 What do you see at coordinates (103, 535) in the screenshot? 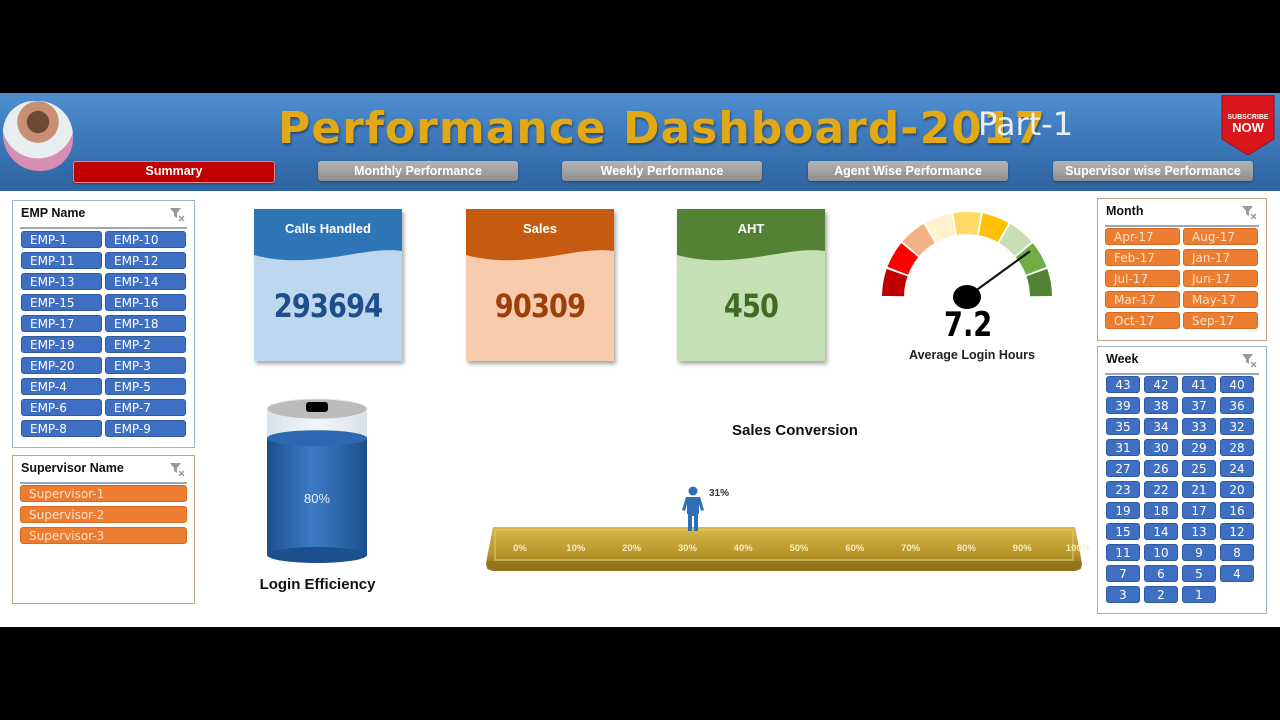
I see `supervisor-item: Supervisor-3` at bounding box center [103, 535].